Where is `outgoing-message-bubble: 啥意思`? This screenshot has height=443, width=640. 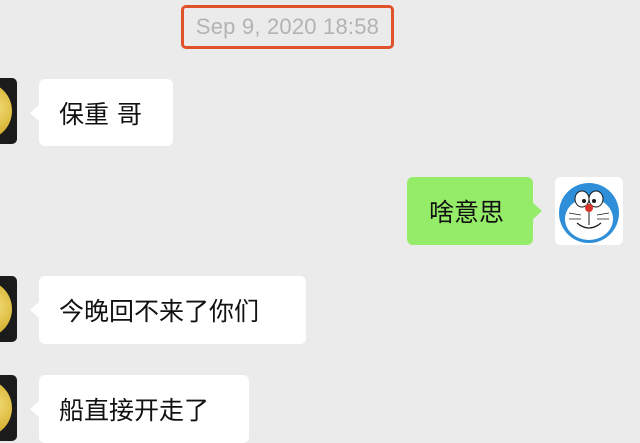
outgoing-message-bubble: 啥意思 is located at coordinates (474, 211).